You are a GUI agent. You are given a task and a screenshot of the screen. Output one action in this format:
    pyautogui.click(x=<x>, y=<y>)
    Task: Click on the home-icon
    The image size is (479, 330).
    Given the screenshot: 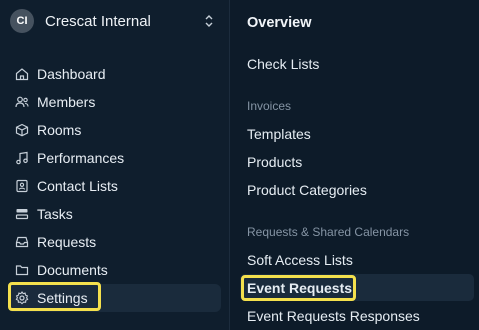 What is the action you would take?
    pyautogui.click(x=22, y=74)
    